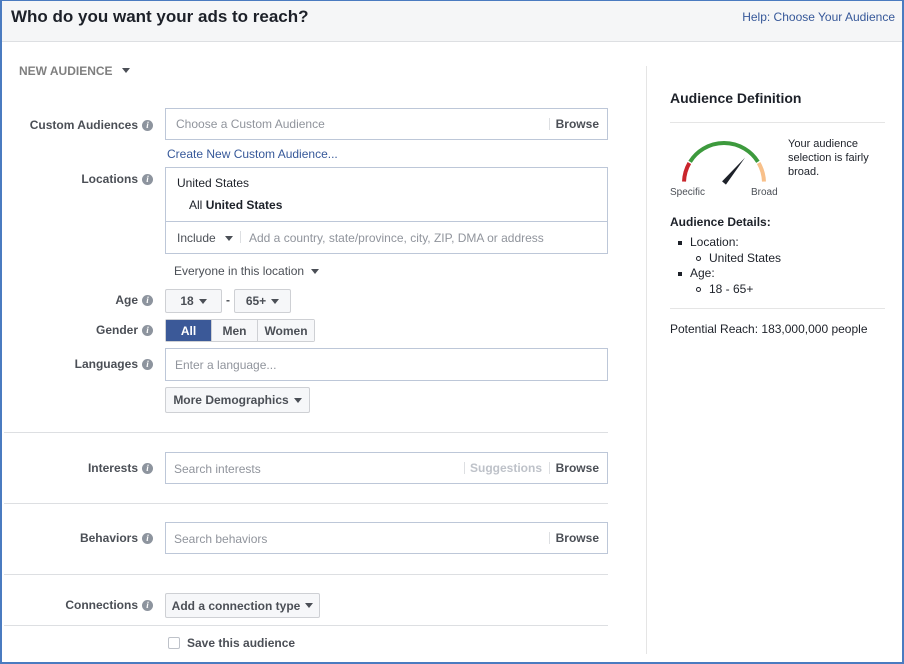 This screenshot has width=904, height=664. I want to click on languages-label-text: Languages, so click(106, 364).